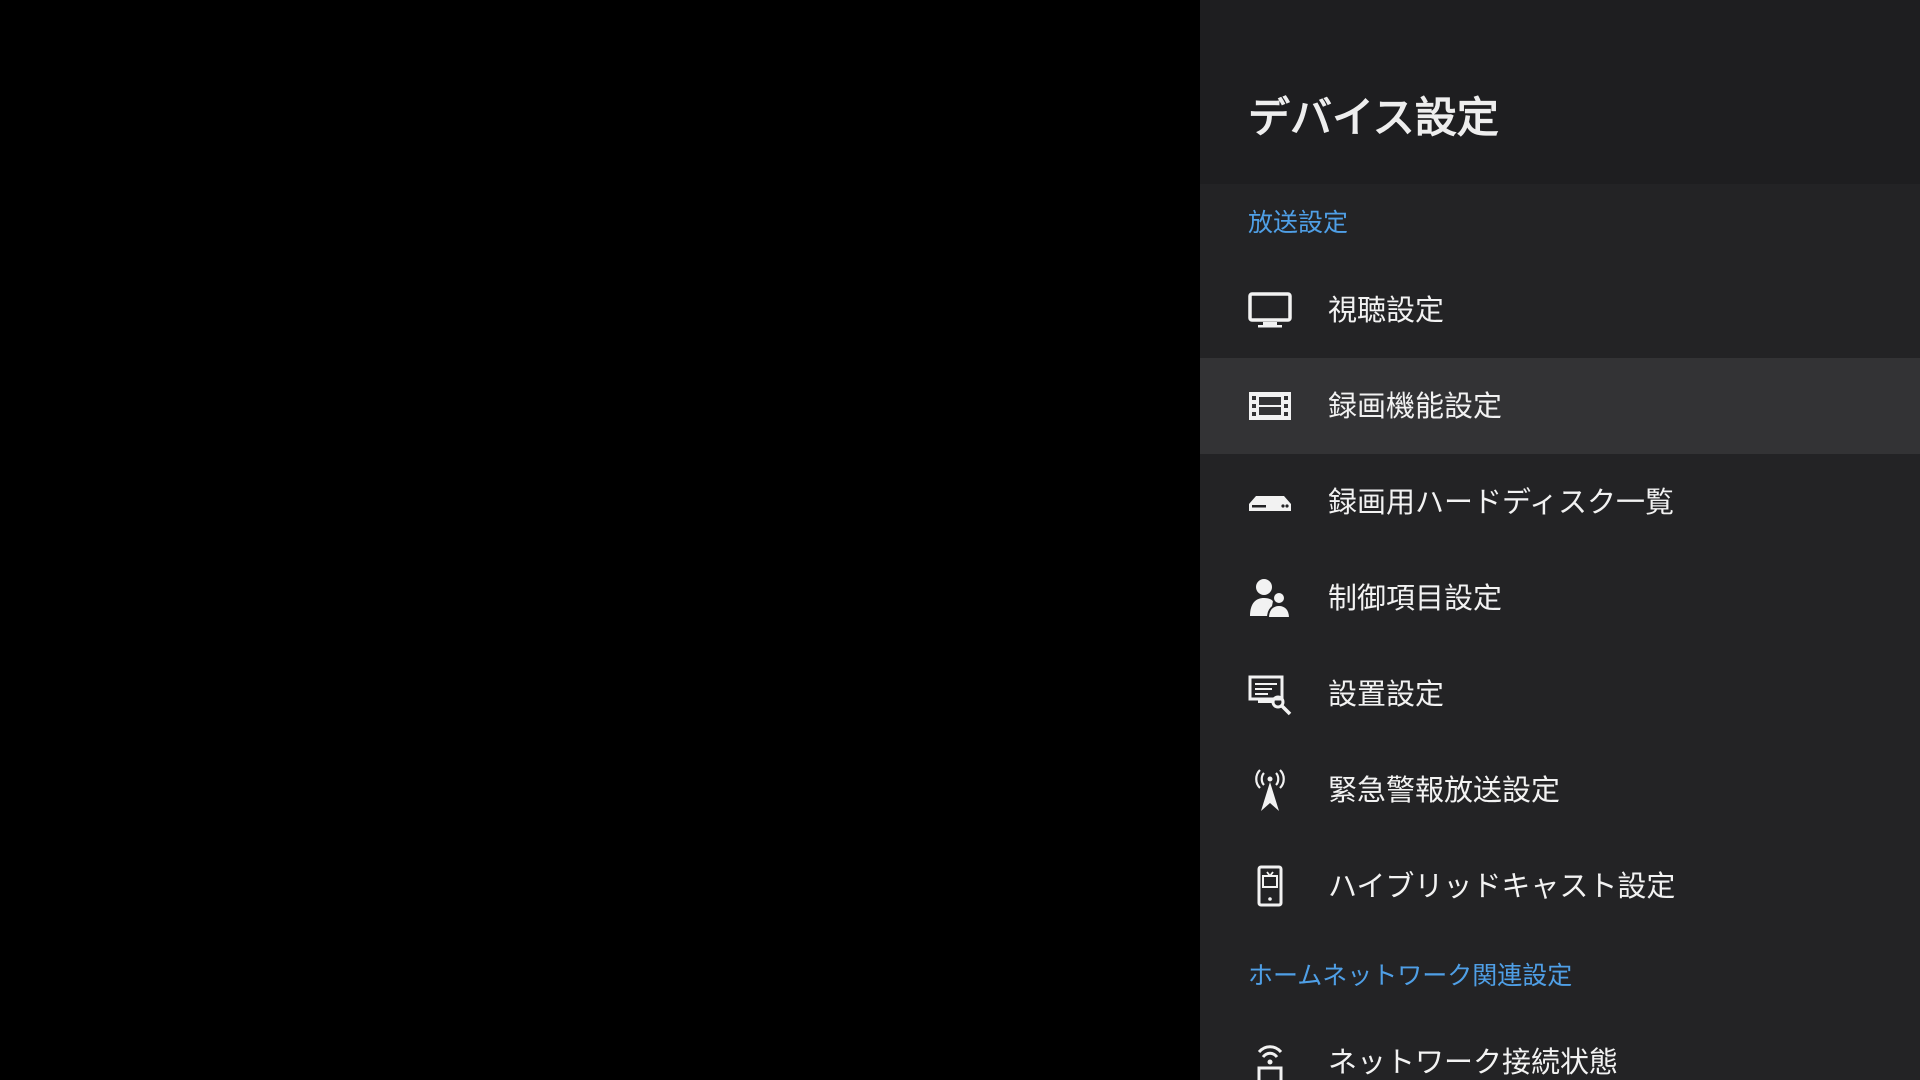 Image resolution: width=1920 pixels, height=1080 pixels. Describe the element at coordinates (1415, 406) in the screenshot. I see `menu-item-label: 録画機能設定` at that location.